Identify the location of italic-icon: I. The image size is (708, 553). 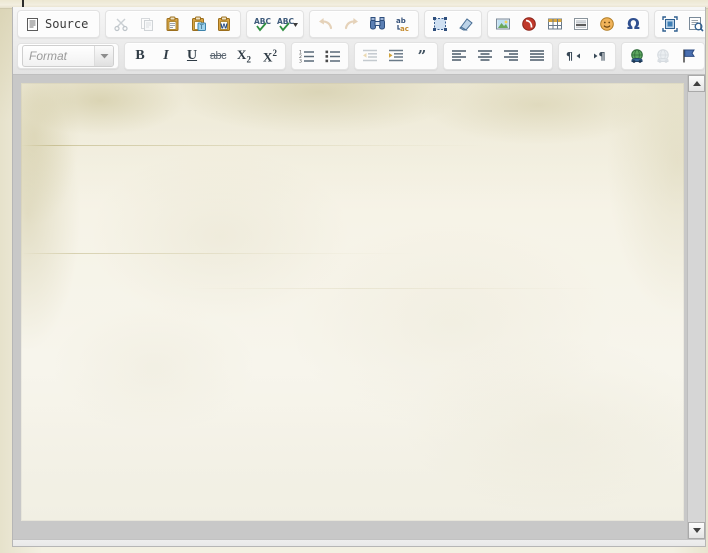
(166, 55).